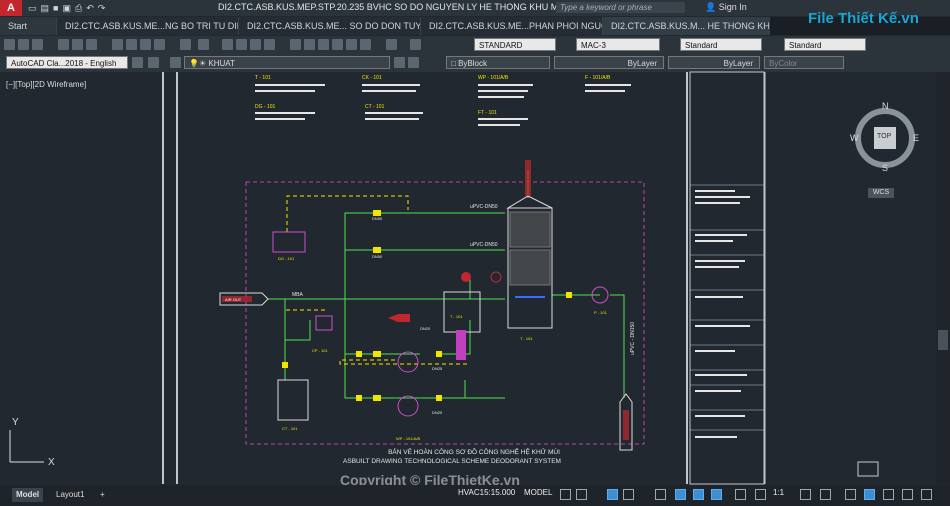 This screenshot has height=506, width=950. What do you see at coordinates (854, 138) in the screenshot?
I see `compass-west: W` at bounding box center [854, 138].